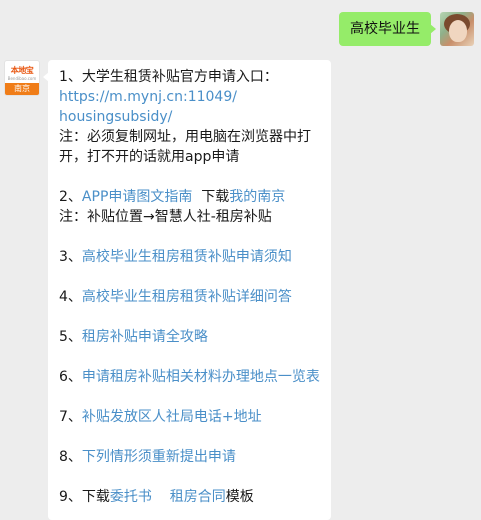  I want to click on power-of-attorney-link: 委托书, so click(131, 497).